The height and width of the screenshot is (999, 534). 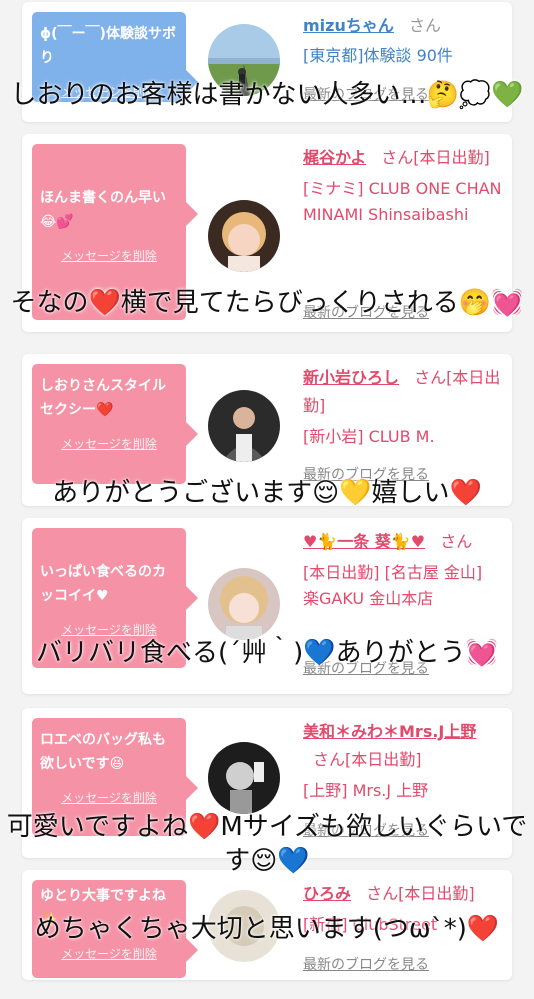 What do you see at coordinates (103, 752) in the screenshot?
I see `message-text: ロエベのバッグ私も欲しいです😆` at bounding box center [103, 752].